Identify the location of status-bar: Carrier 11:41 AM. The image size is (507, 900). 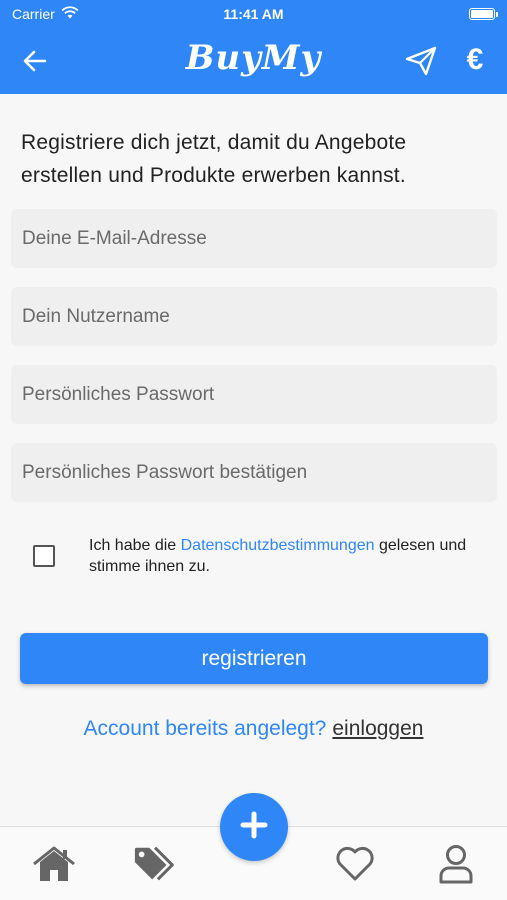
(253, 14).